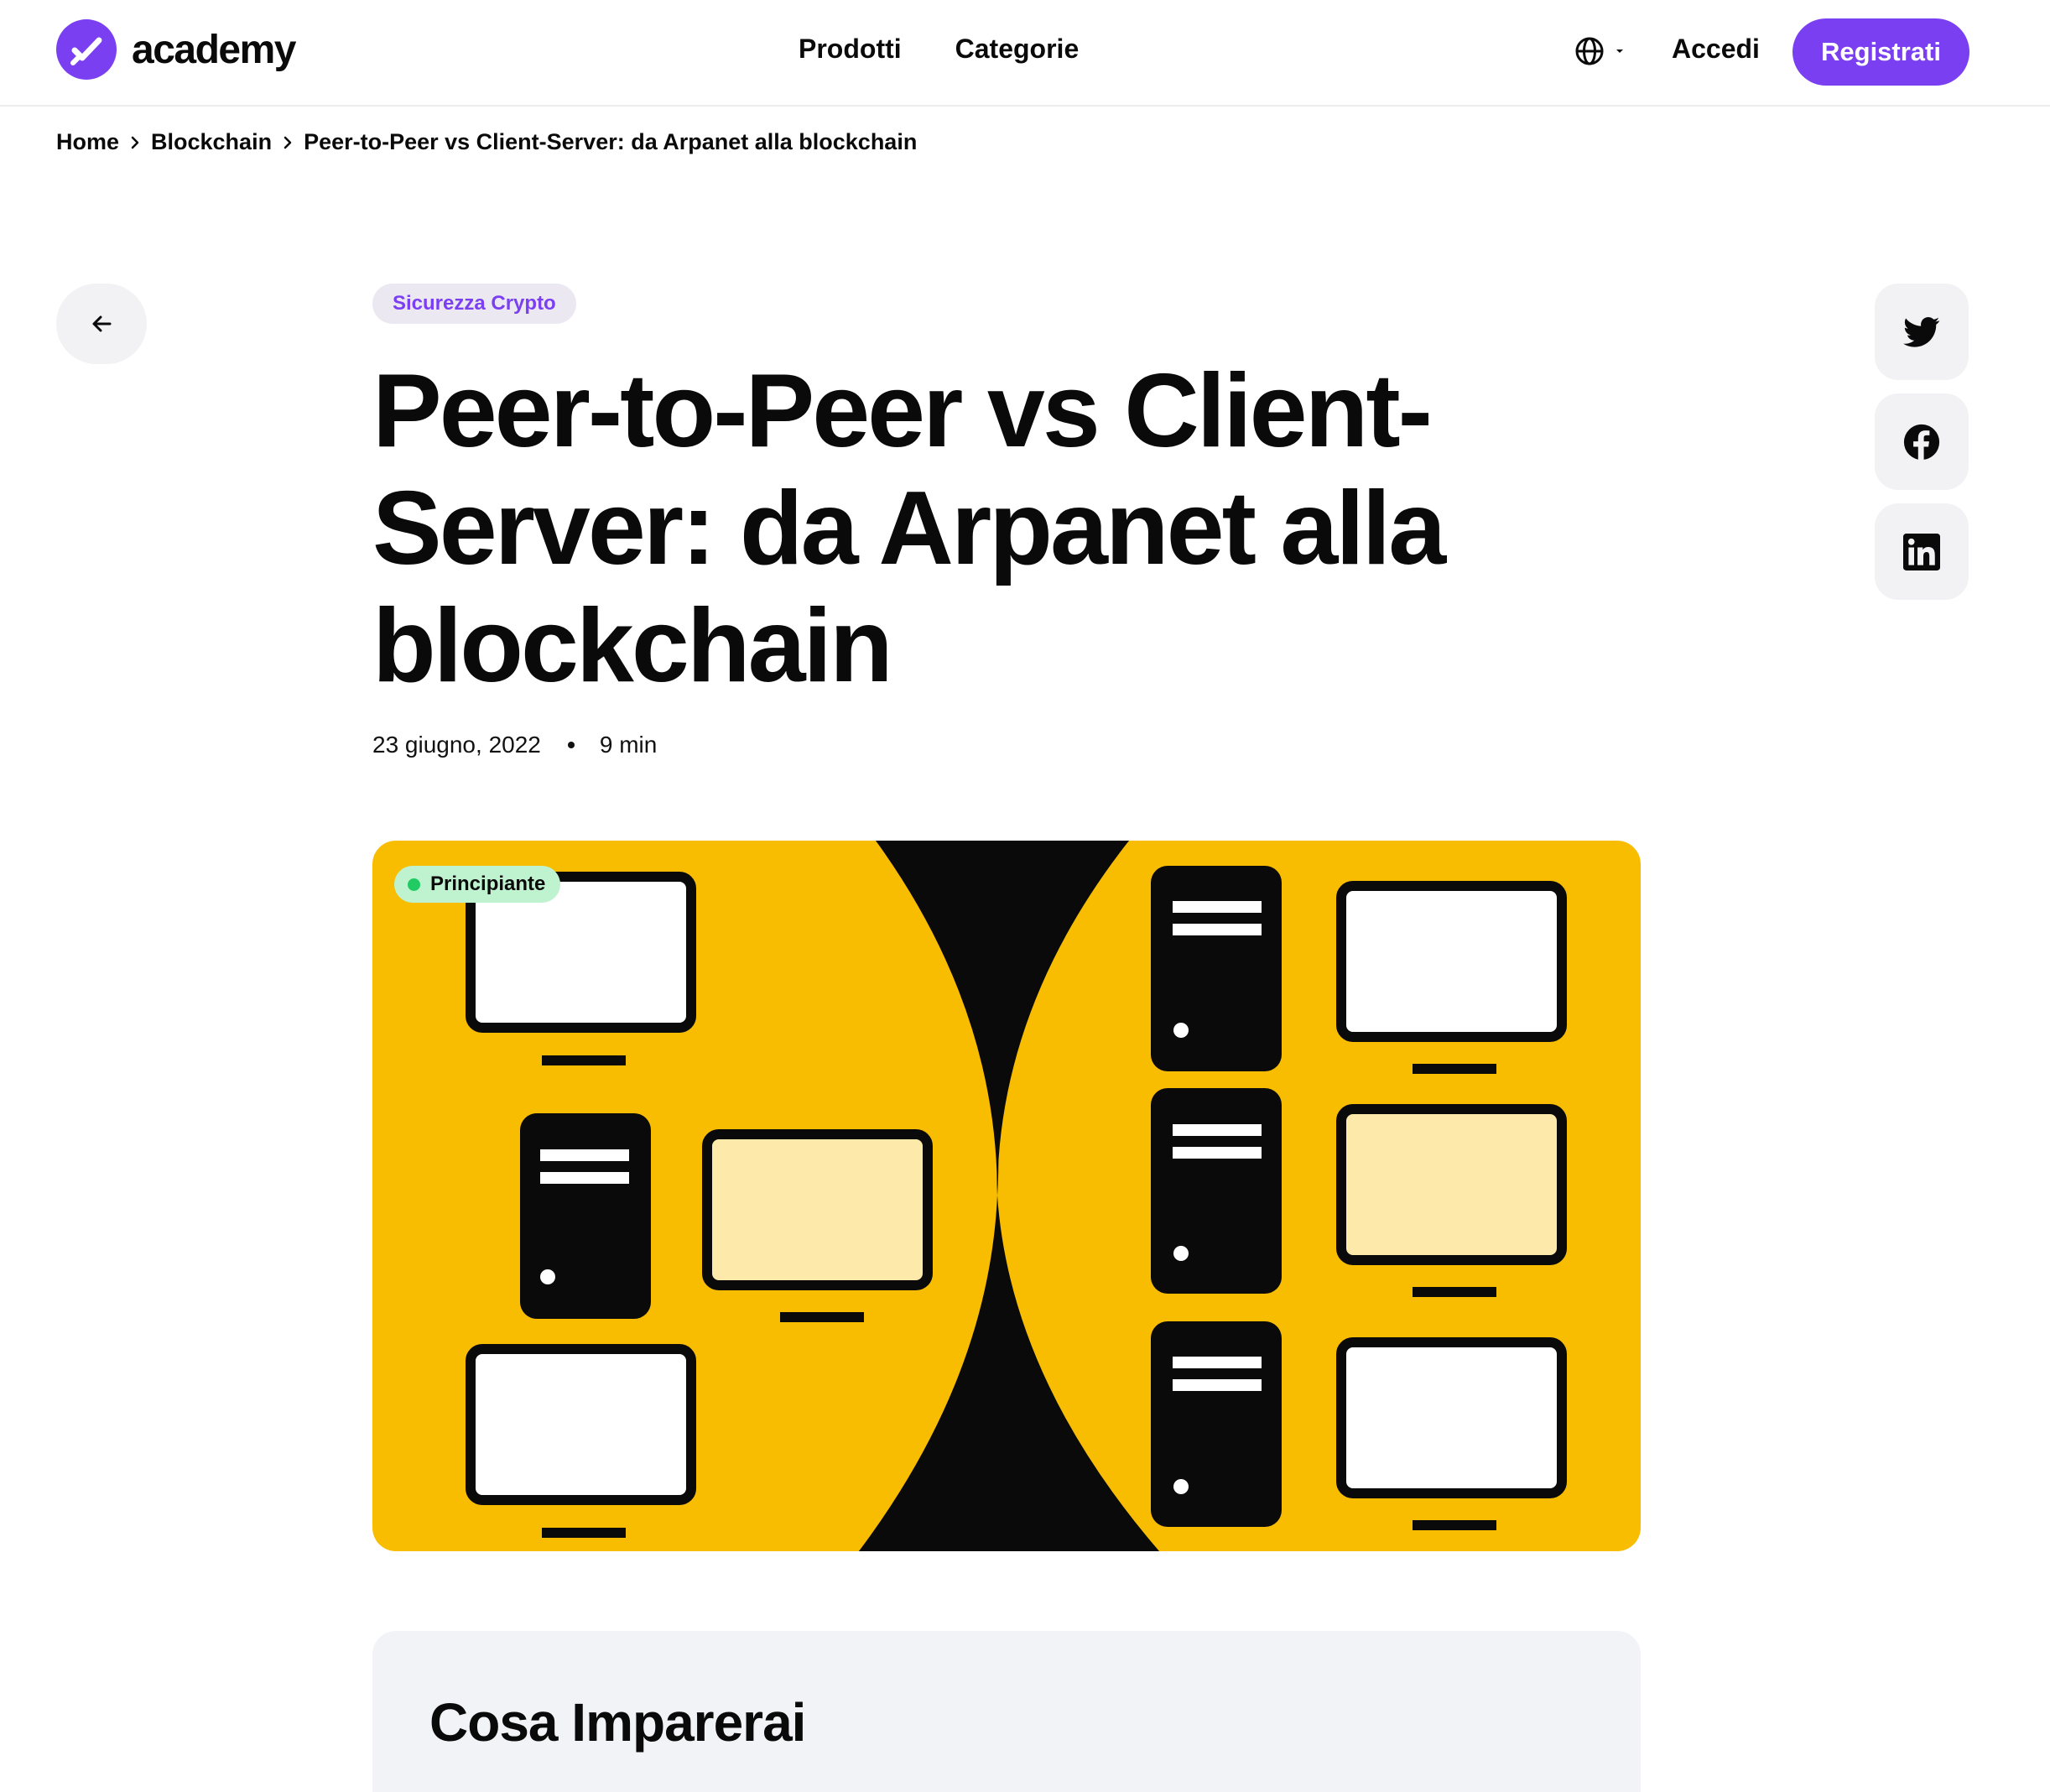 Image resolution: width=2050 pixels, height=1792 pixels. What do you see at coordinates (211, 142) in the screenshot?
I see `breadcrumb-blockchain: Blockchain` at bounding box center [211, 142].